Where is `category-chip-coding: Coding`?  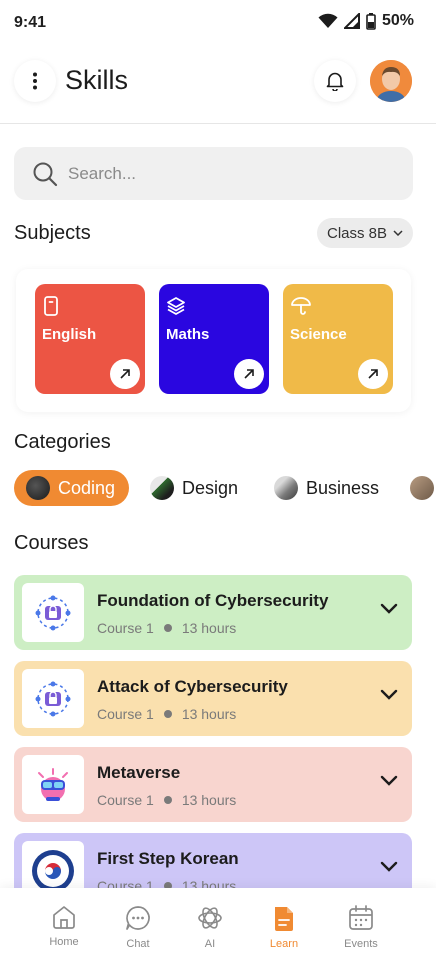
category-chip-coding: Coding is located at coordinates (71, 488).